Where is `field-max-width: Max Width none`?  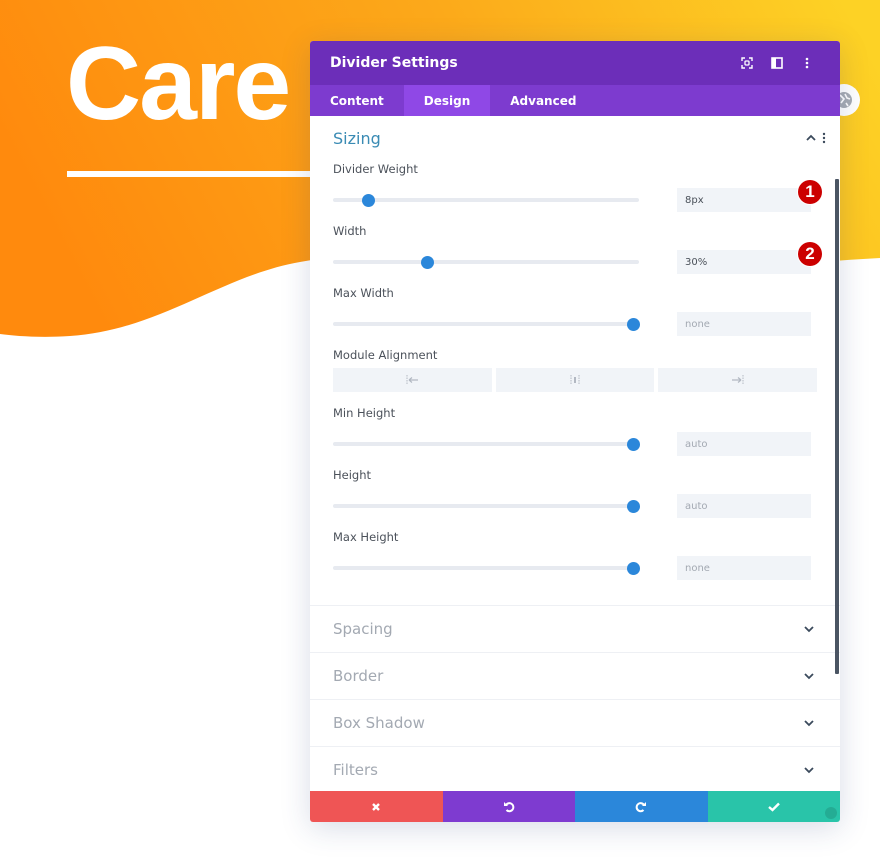 field-max-width: Max Width none is located at coordinates (575, 315).